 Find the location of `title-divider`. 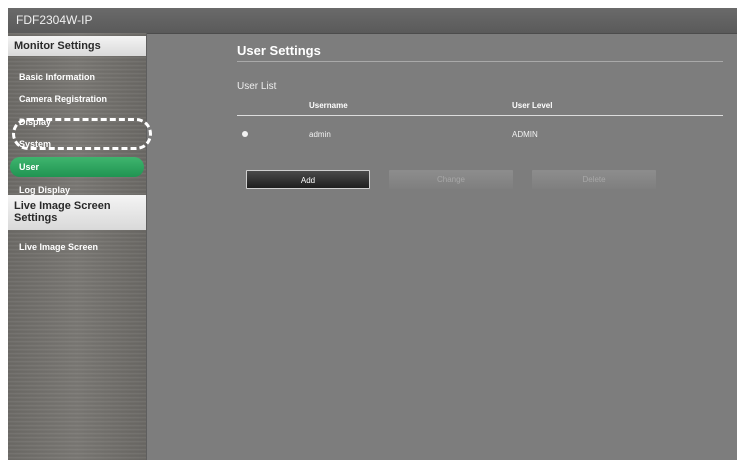

title-divider is located at coordinates (480, 61).